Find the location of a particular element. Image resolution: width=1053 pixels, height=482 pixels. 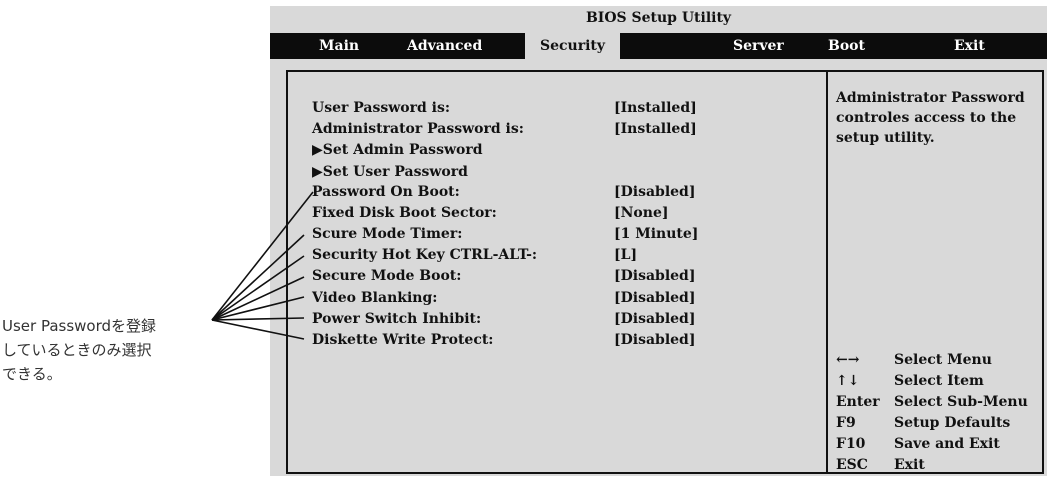

note-line: User Passwordを登録 is located at coordinates (79, 326).